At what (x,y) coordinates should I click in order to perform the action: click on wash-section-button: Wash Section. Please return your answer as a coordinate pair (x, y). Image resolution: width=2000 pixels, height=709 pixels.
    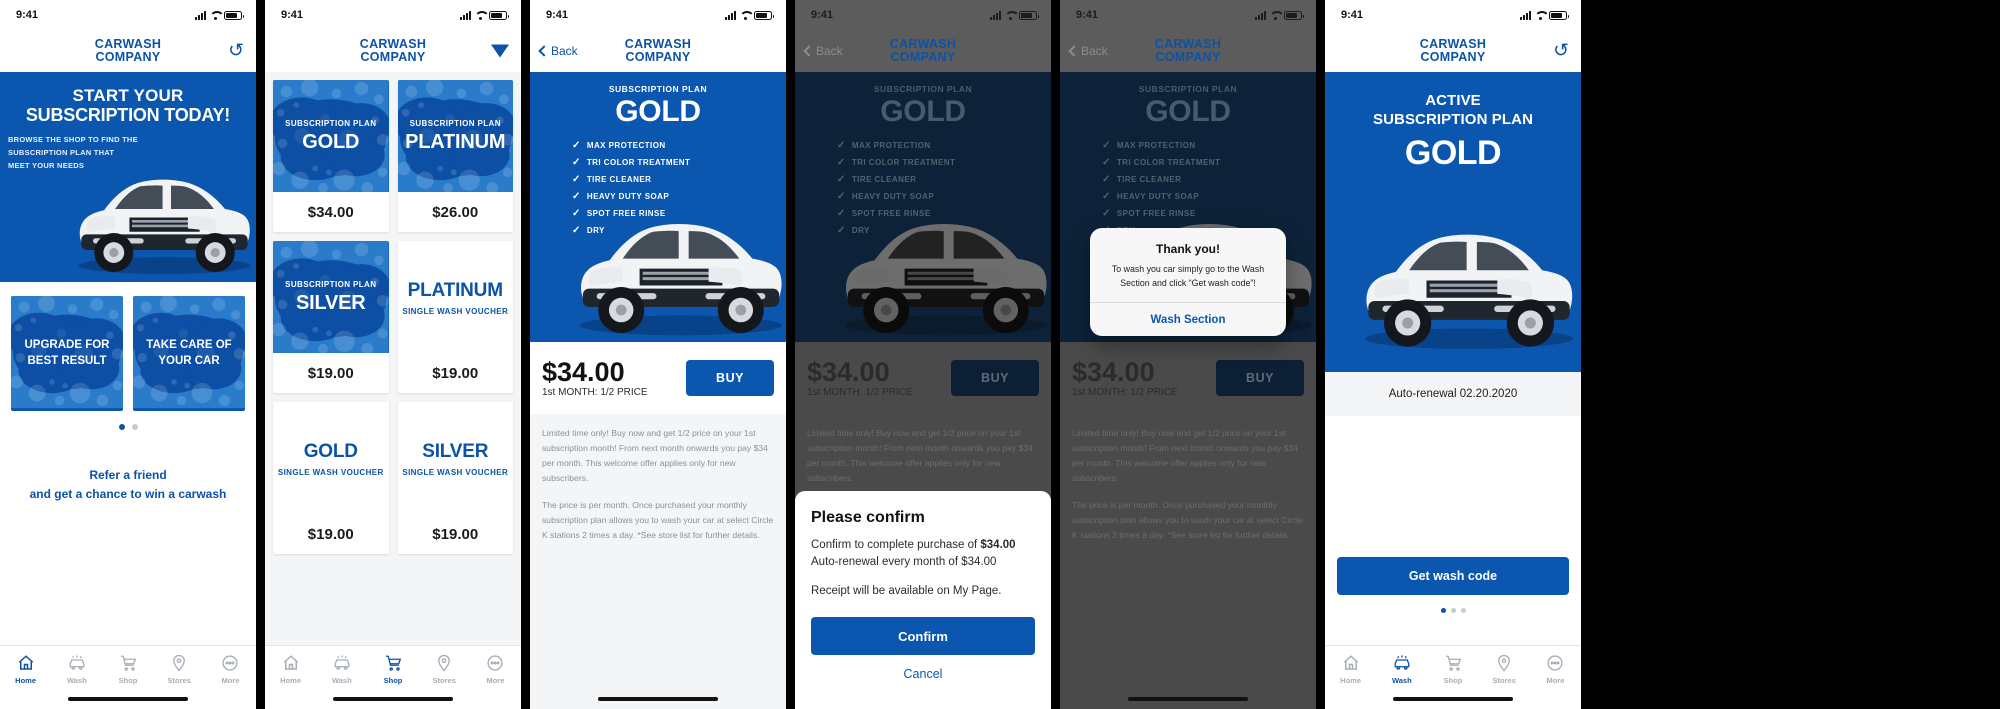
    Looking at the image, I should click on (1188, 319).